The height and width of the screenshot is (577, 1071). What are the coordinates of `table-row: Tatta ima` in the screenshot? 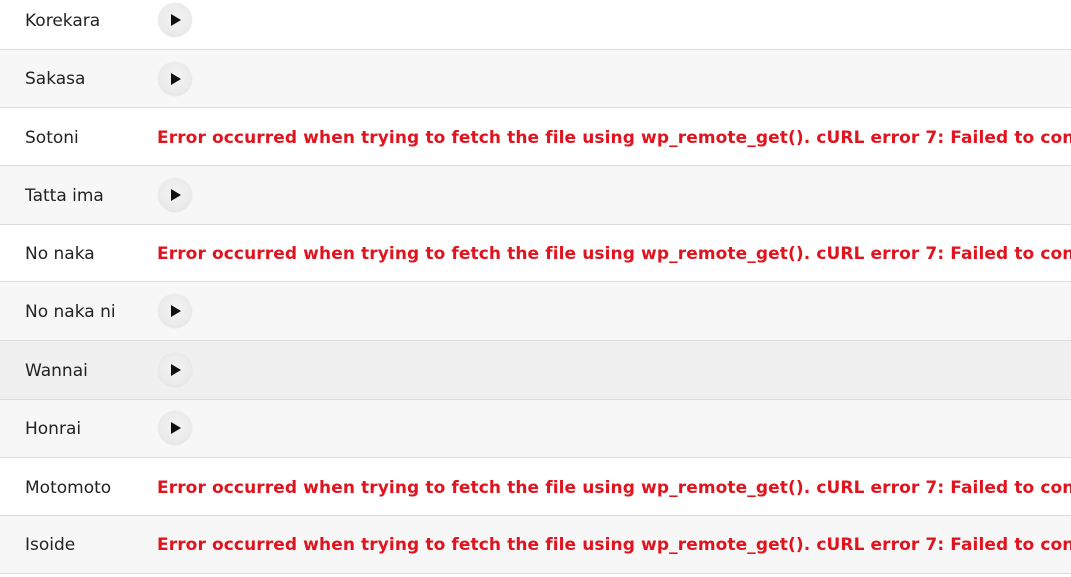 It's located at (535, 195).